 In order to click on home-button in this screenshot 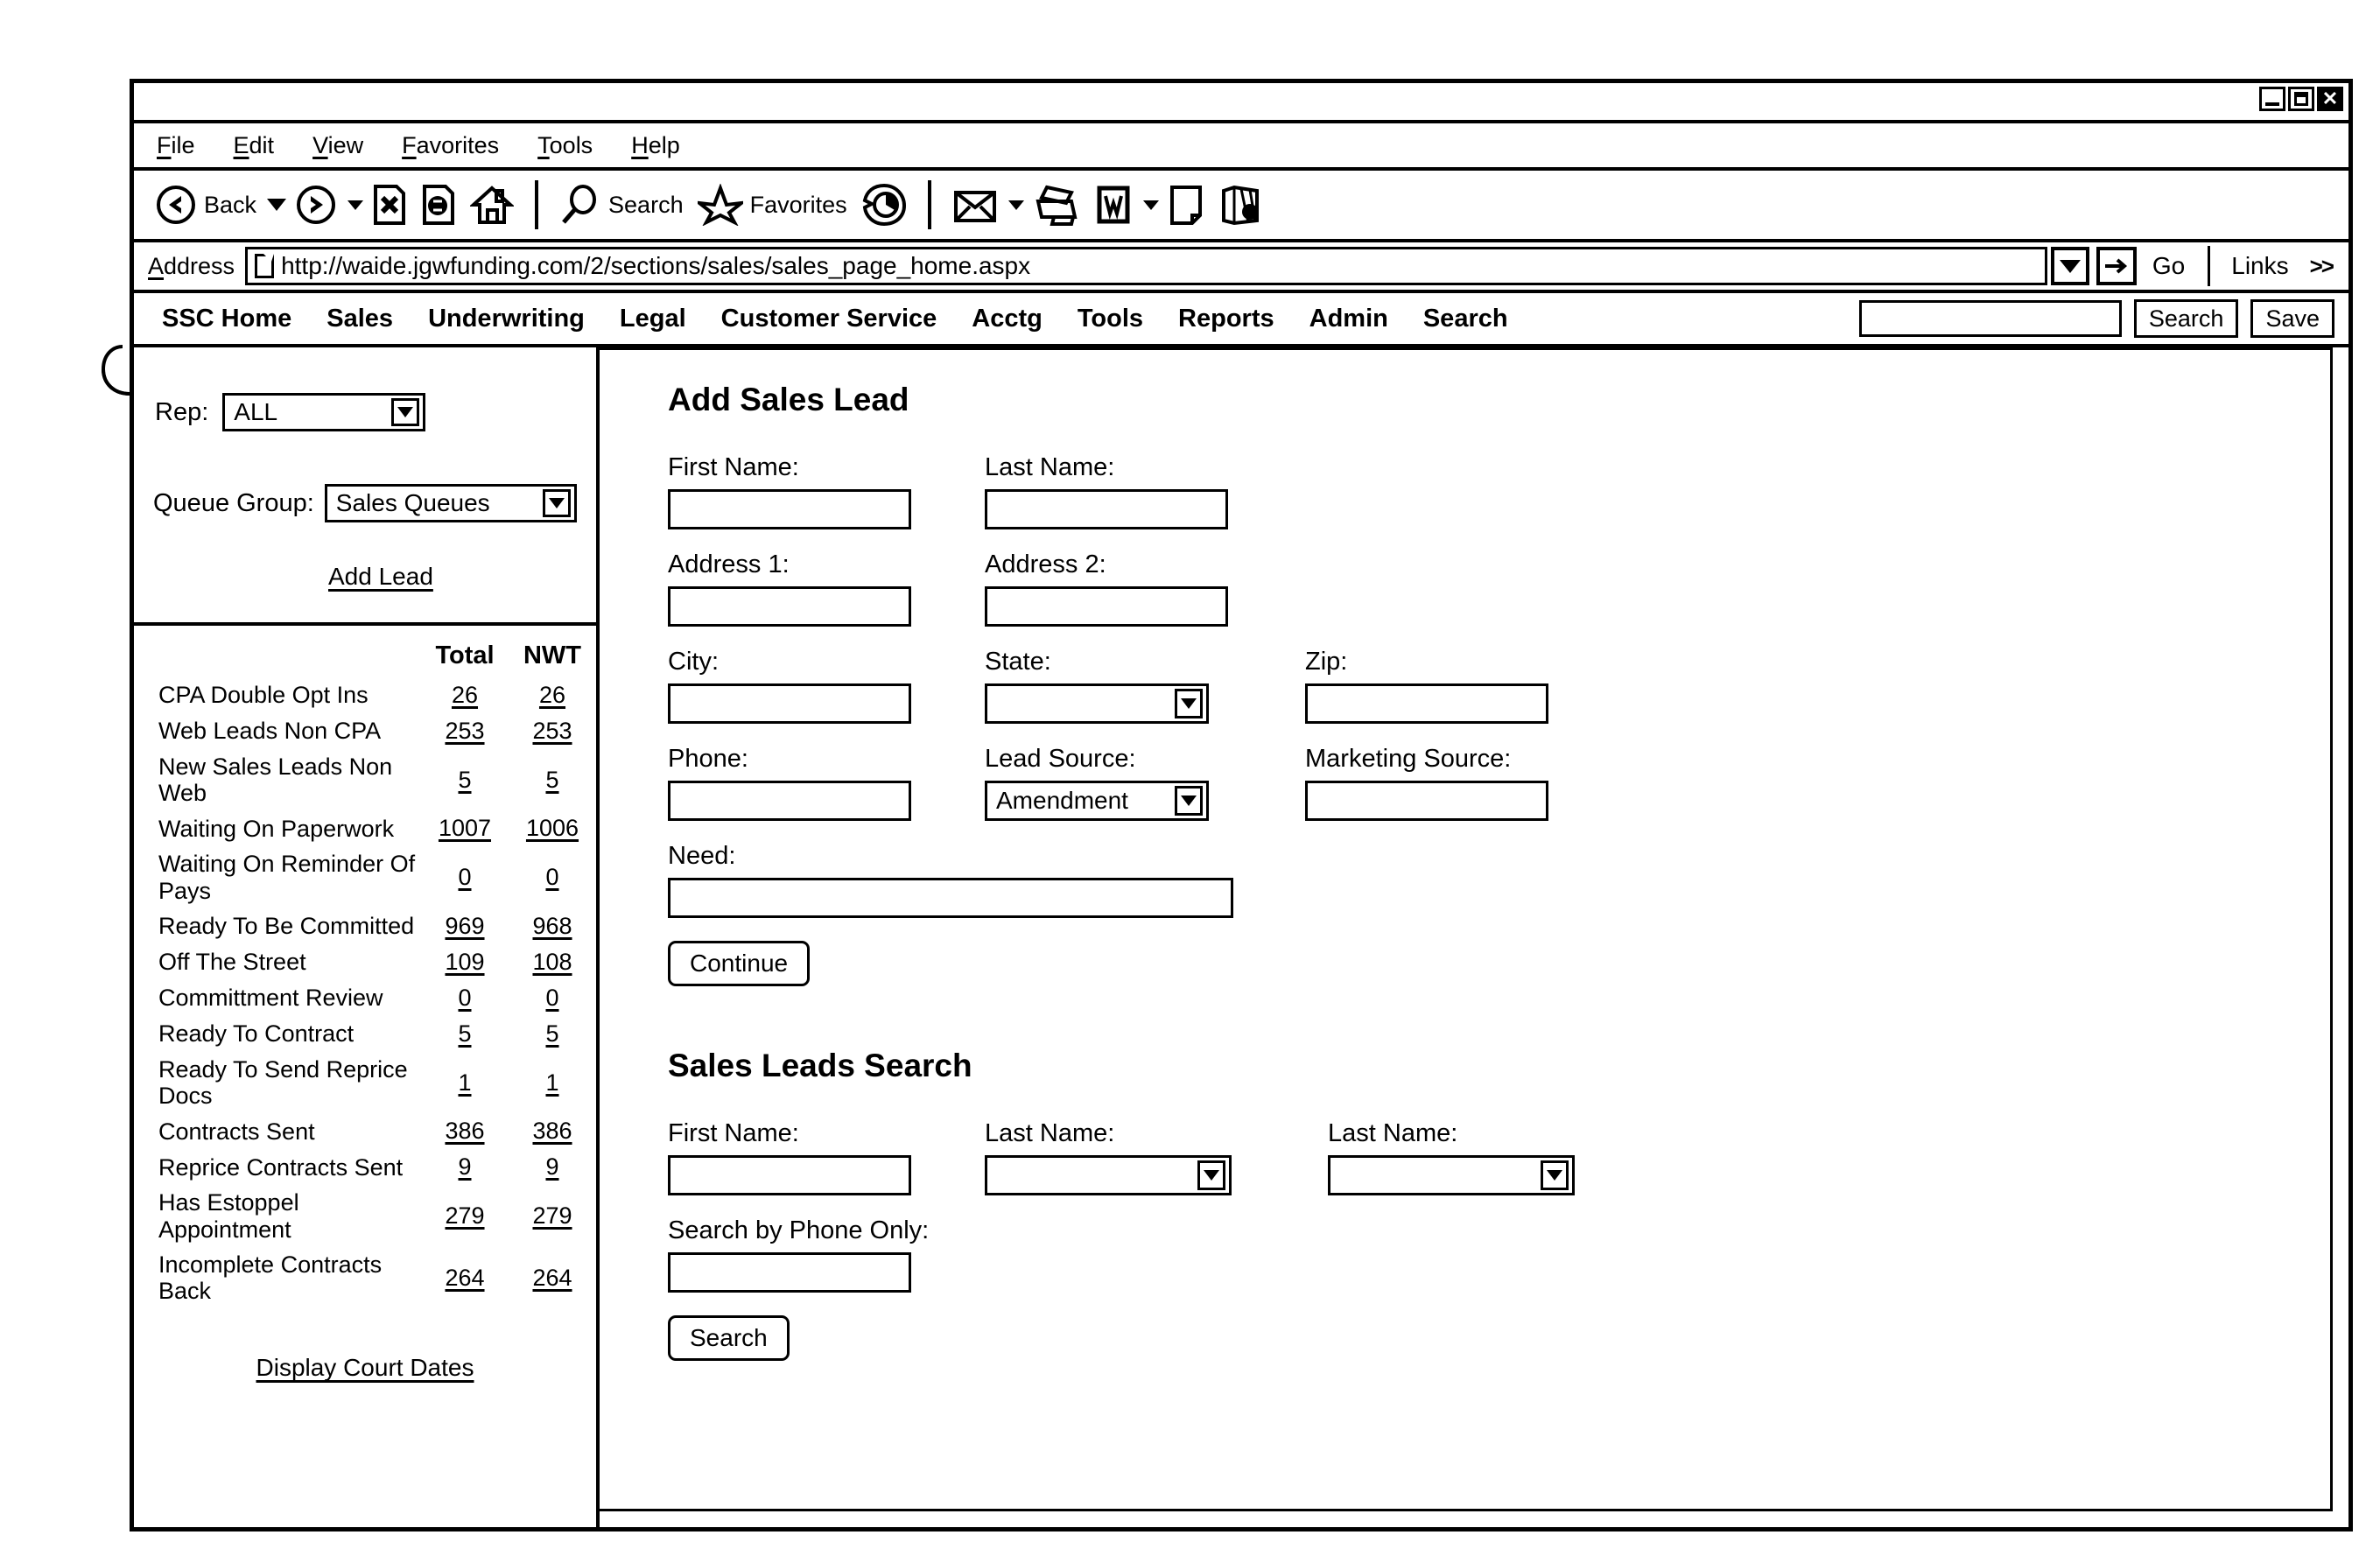, I will do `click(492, 205)`.